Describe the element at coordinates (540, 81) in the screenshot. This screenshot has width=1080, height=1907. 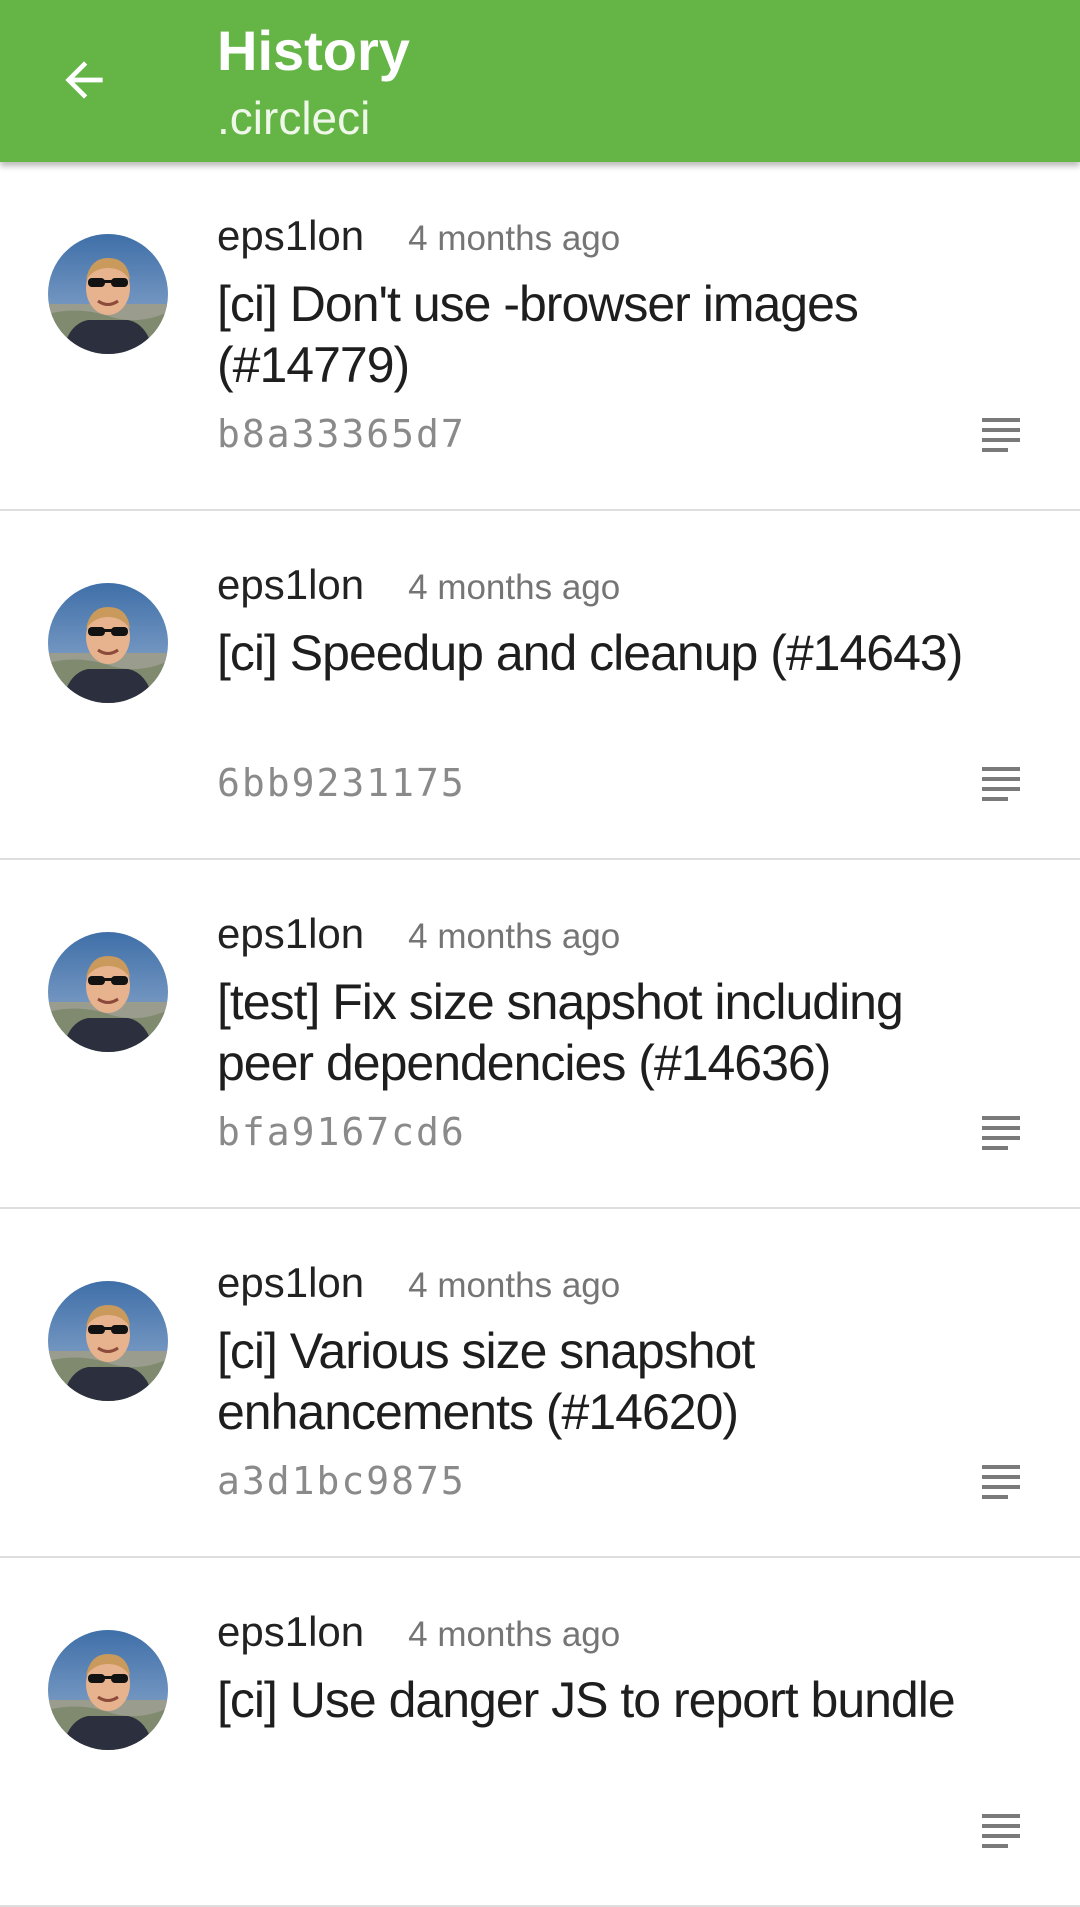
I see `app-bar: History .circleci` at that location.